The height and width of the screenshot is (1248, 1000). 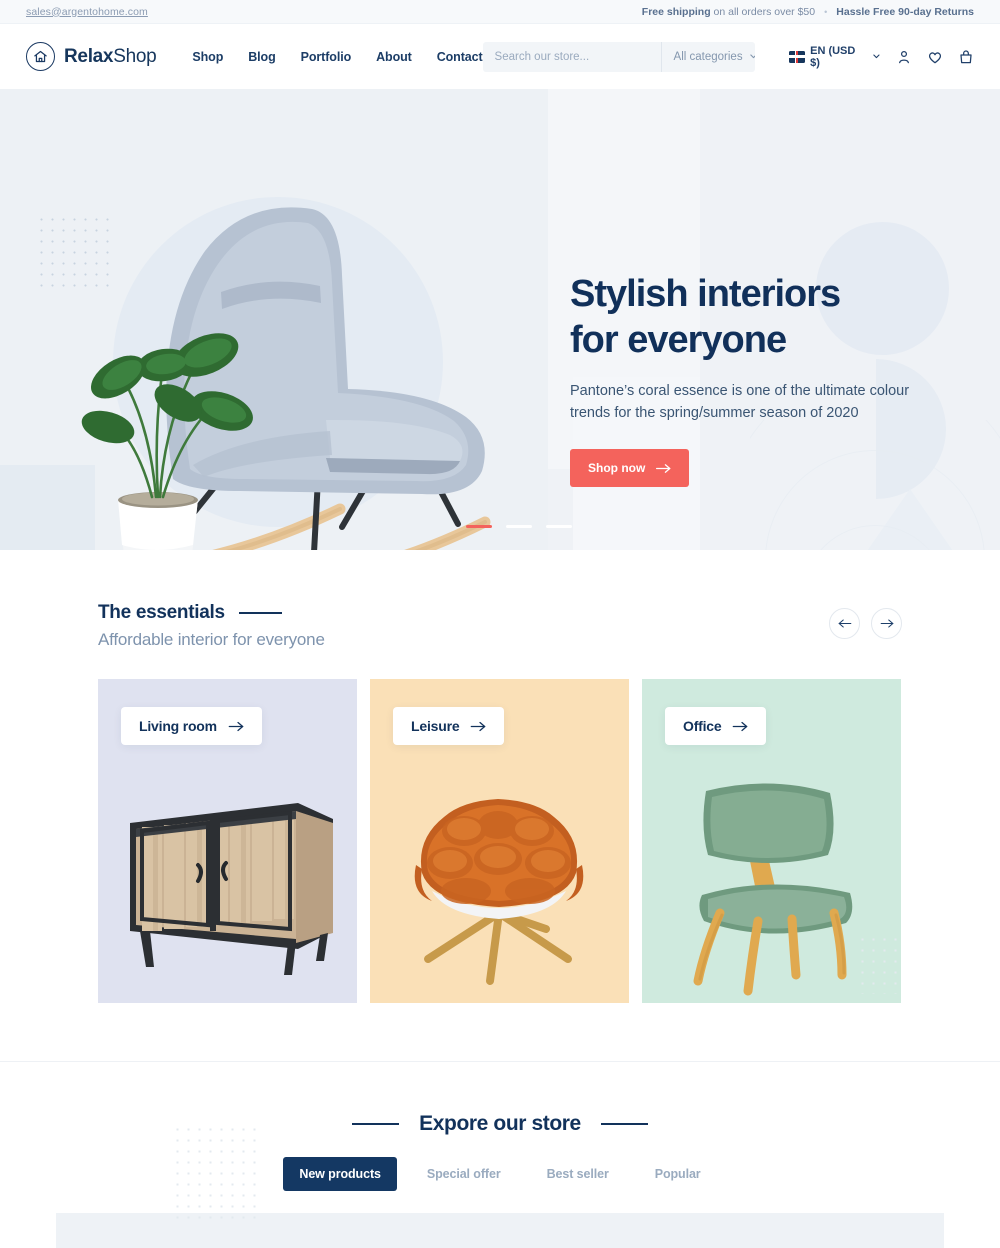 What do you see at coordinates (211, 639) in the screenshot?
I see `essentials-subtitle: Affordable interior for everyone` at bounding box center [211, 639].